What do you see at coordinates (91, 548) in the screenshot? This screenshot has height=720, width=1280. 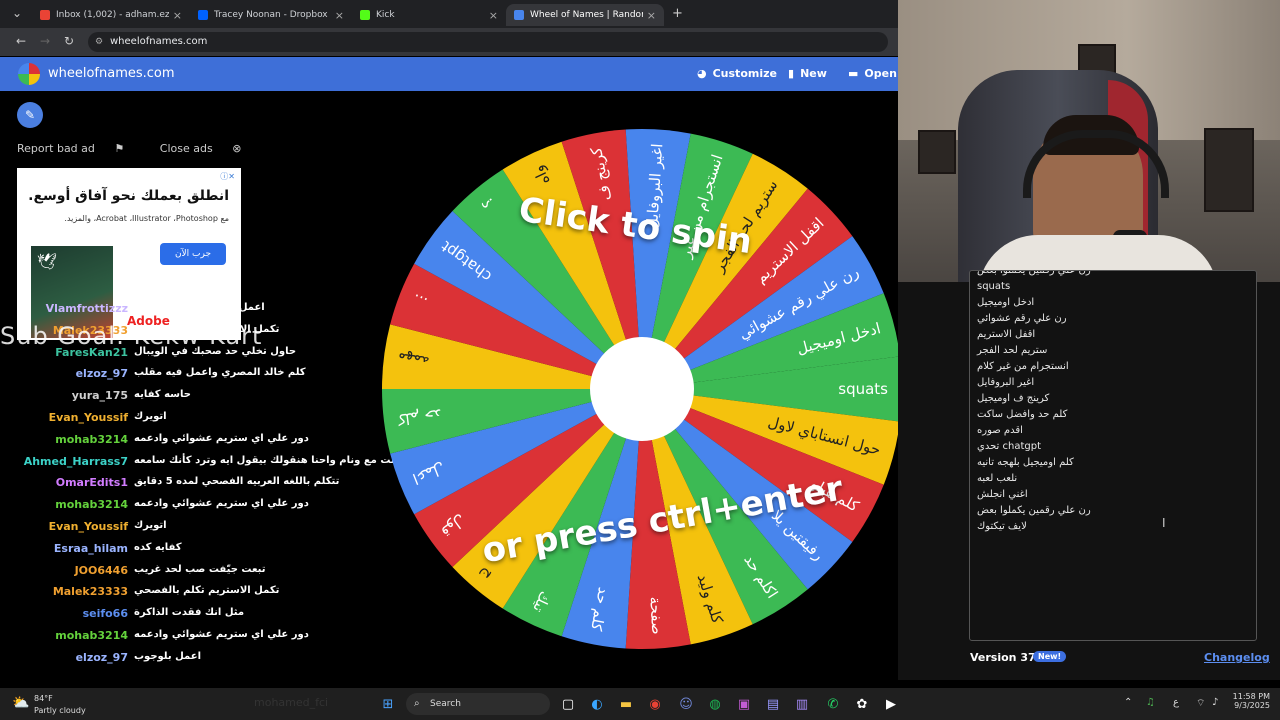 I see `chat-username: Esraa_hilam` at bounding box center [91, 548].